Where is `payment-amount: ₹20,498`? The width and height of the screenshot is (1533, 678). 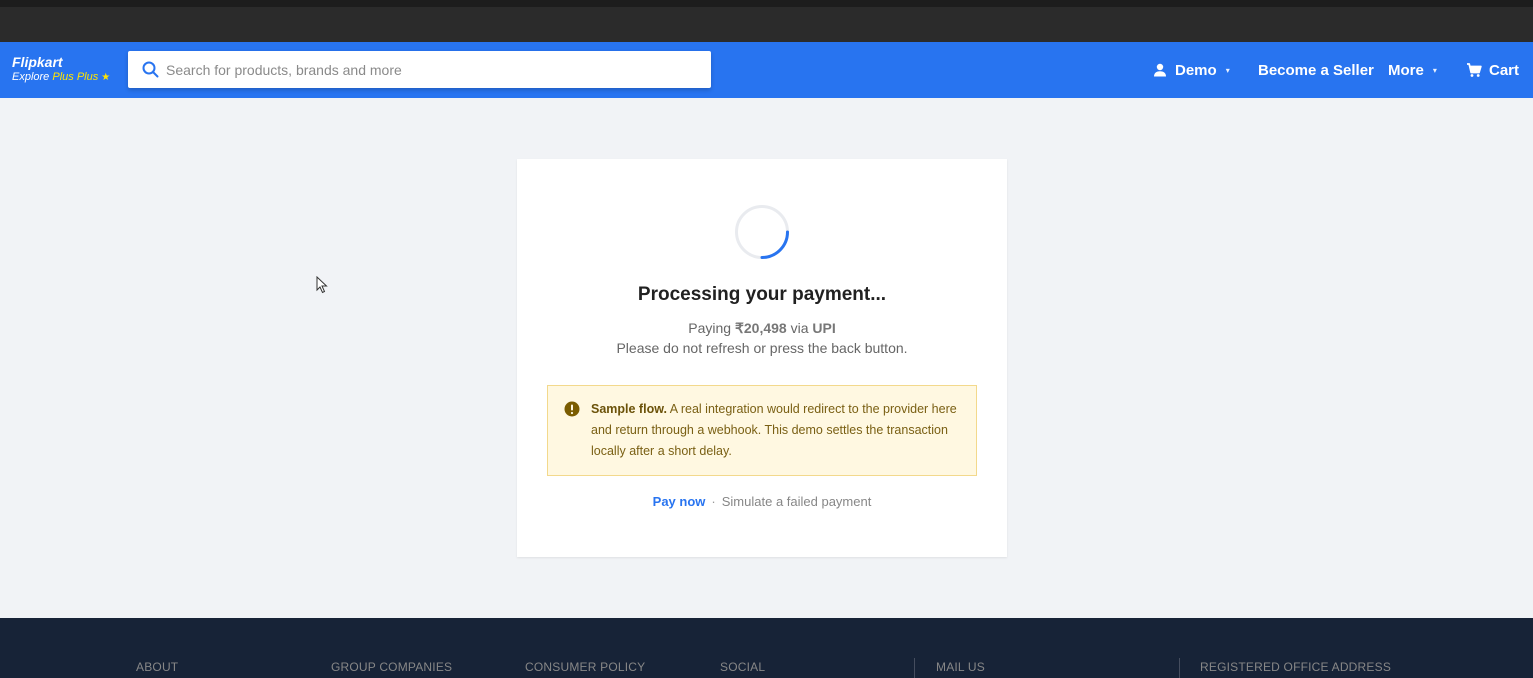 payment-amount: ₹20,498 is located at coordinates (760, 328).